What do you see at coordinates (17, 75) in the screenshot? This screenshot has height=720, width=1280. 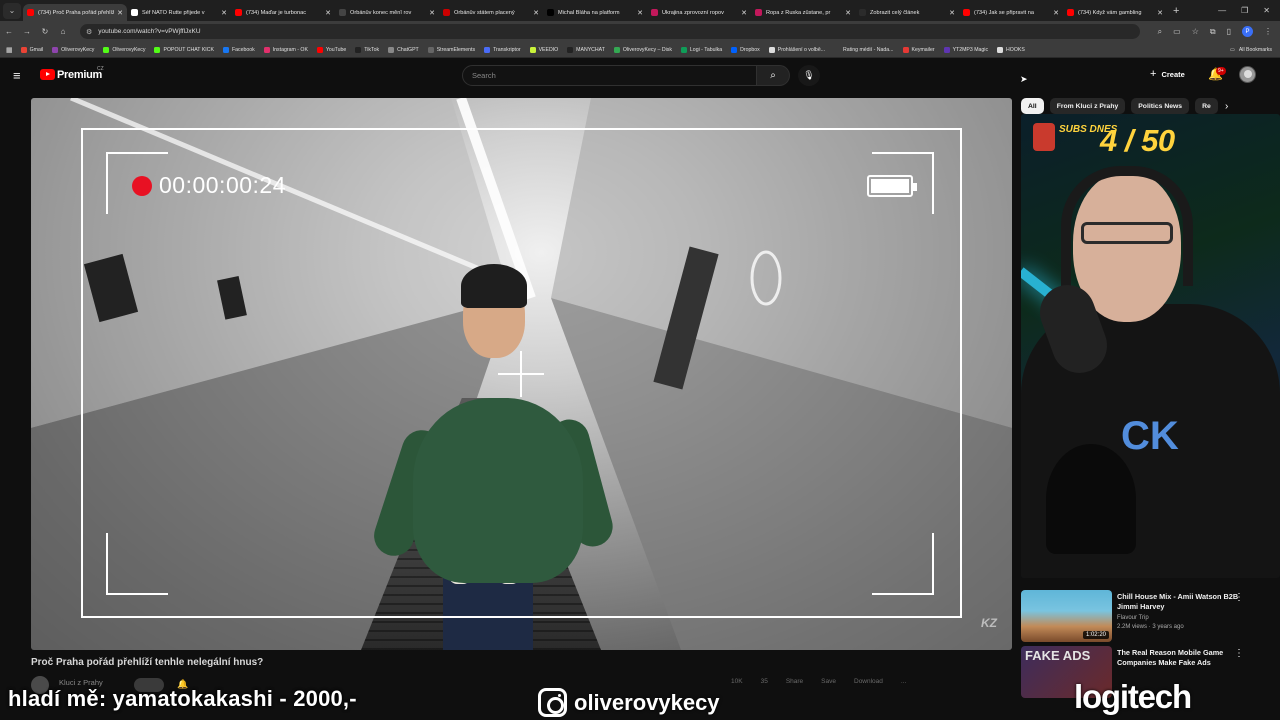 I see `hamburger-menu-icon: ≡` at bounding box center [17, 75].